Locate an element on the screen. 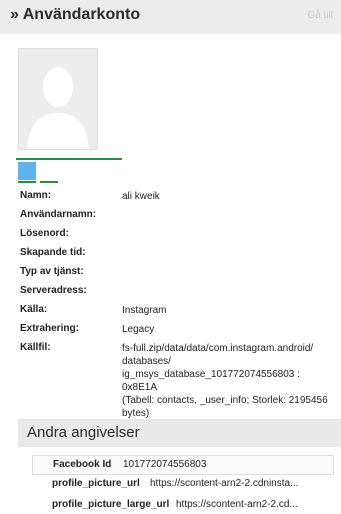 Image resolution: width=341 pixels, height=514 pixels. field-value: Instagram is located at coordinates (144, 310).